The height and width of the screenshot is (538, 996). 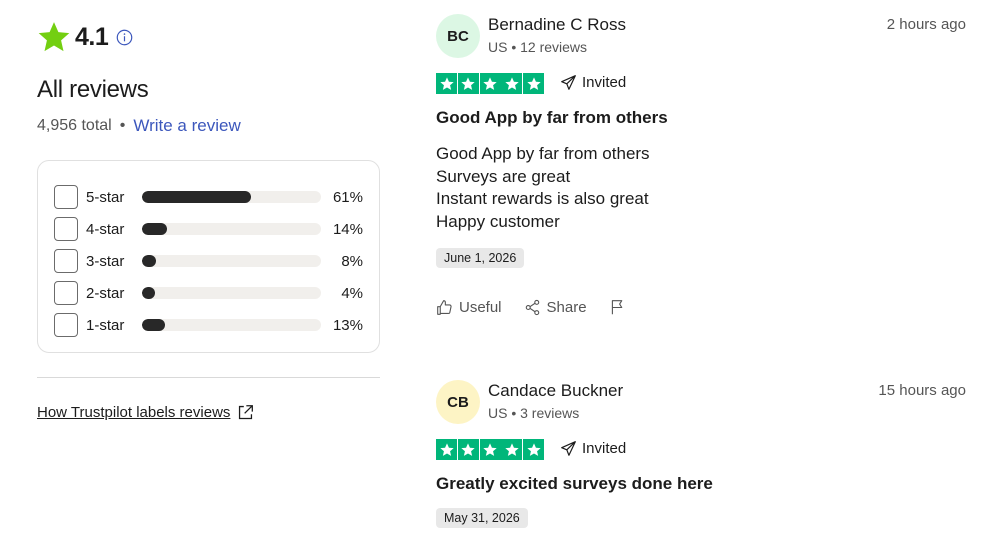 What do you see at coordinates (458, 402) in the screenshot?
I see `avatar: CB` at bounding box center [458, 402].